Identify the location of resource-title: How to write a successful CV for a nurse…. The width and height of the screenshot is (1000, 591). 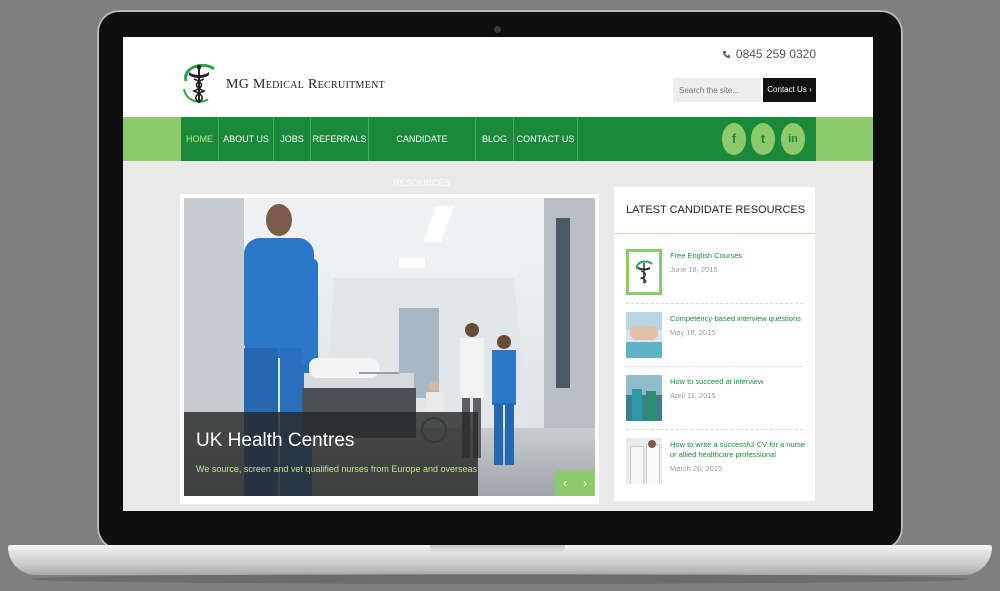
(738, 450).